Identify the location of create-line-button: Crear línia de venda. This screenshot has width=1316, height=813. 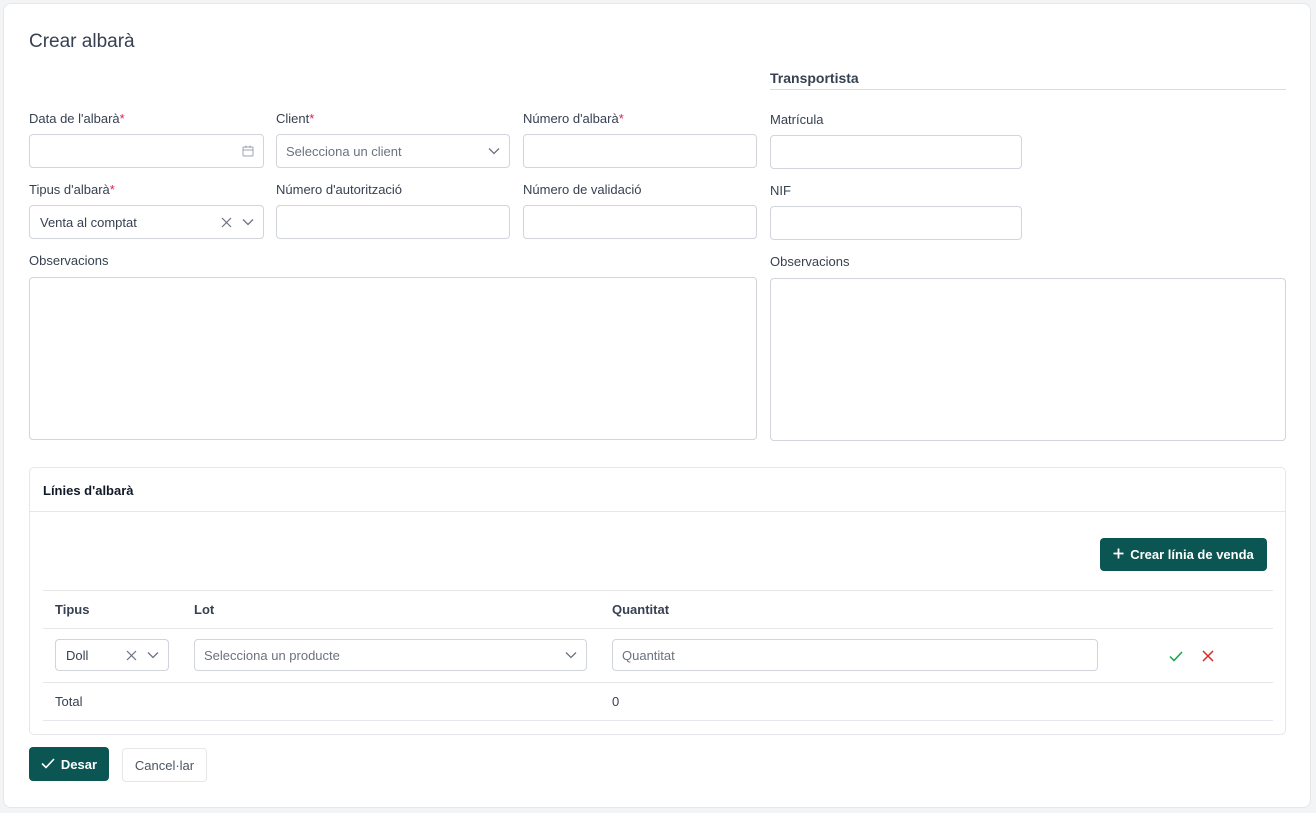
(1183, 554).